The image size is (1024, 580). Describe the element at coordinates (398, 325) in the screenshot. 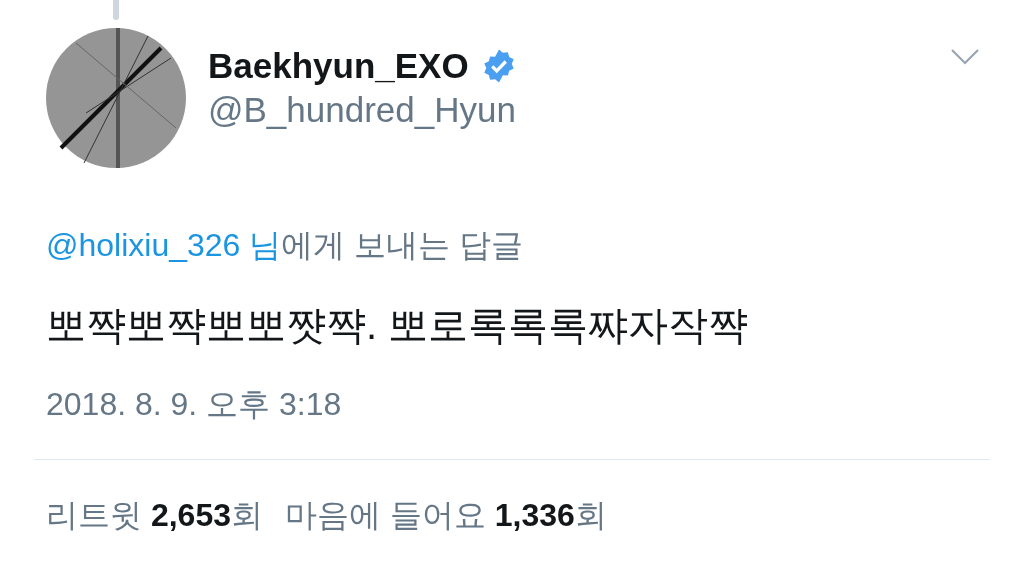

I see `tweet-text: 뽀쨕뽀쨕뽀뽀쨧쨕. 뽀로록록록쨔자작쨕` at that location.